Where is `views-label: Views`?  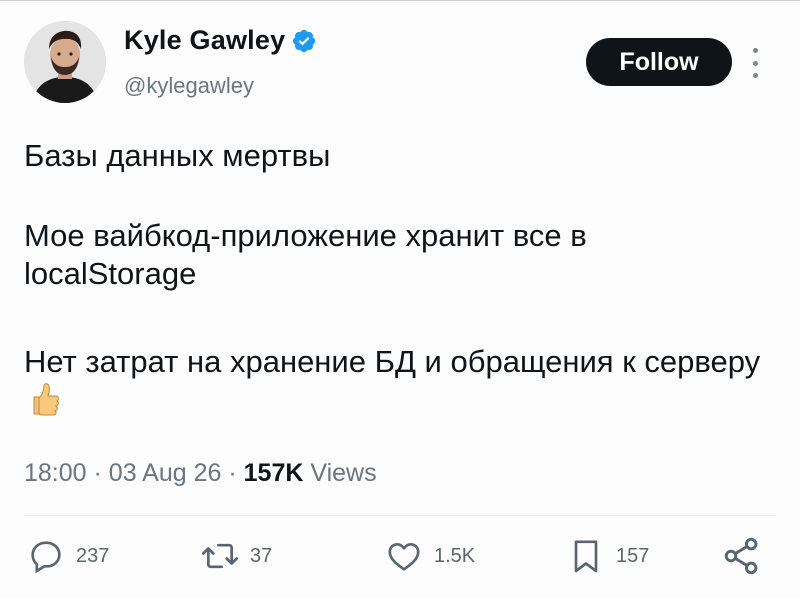
views-label: Views is located at coordinates (343, 473).